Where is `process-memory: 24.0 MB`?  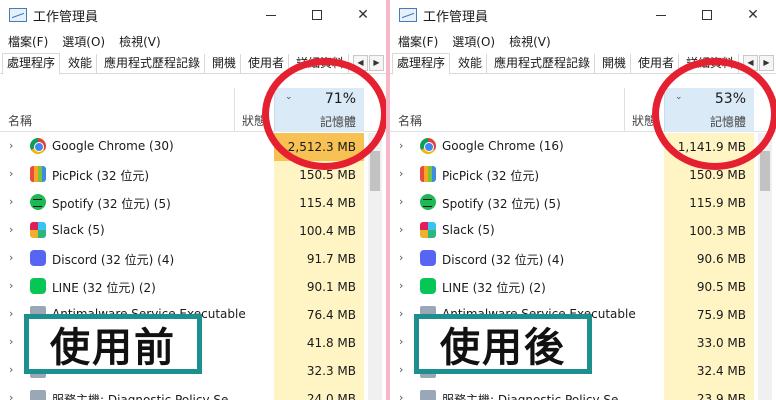 process-memory: 24.0 MB is located at coordinates (319, 392).